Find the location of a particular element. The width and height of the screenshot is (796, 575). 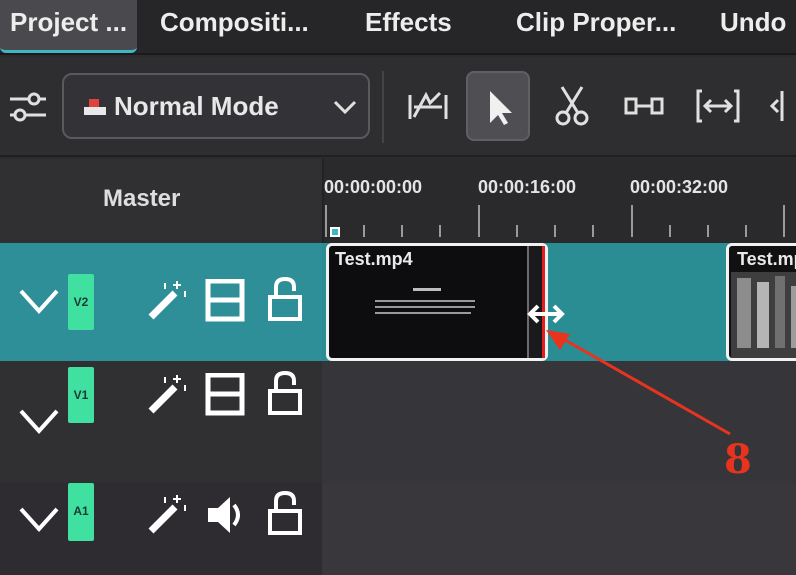

track-header-v2: V2 is located at coordinates (161, 302).